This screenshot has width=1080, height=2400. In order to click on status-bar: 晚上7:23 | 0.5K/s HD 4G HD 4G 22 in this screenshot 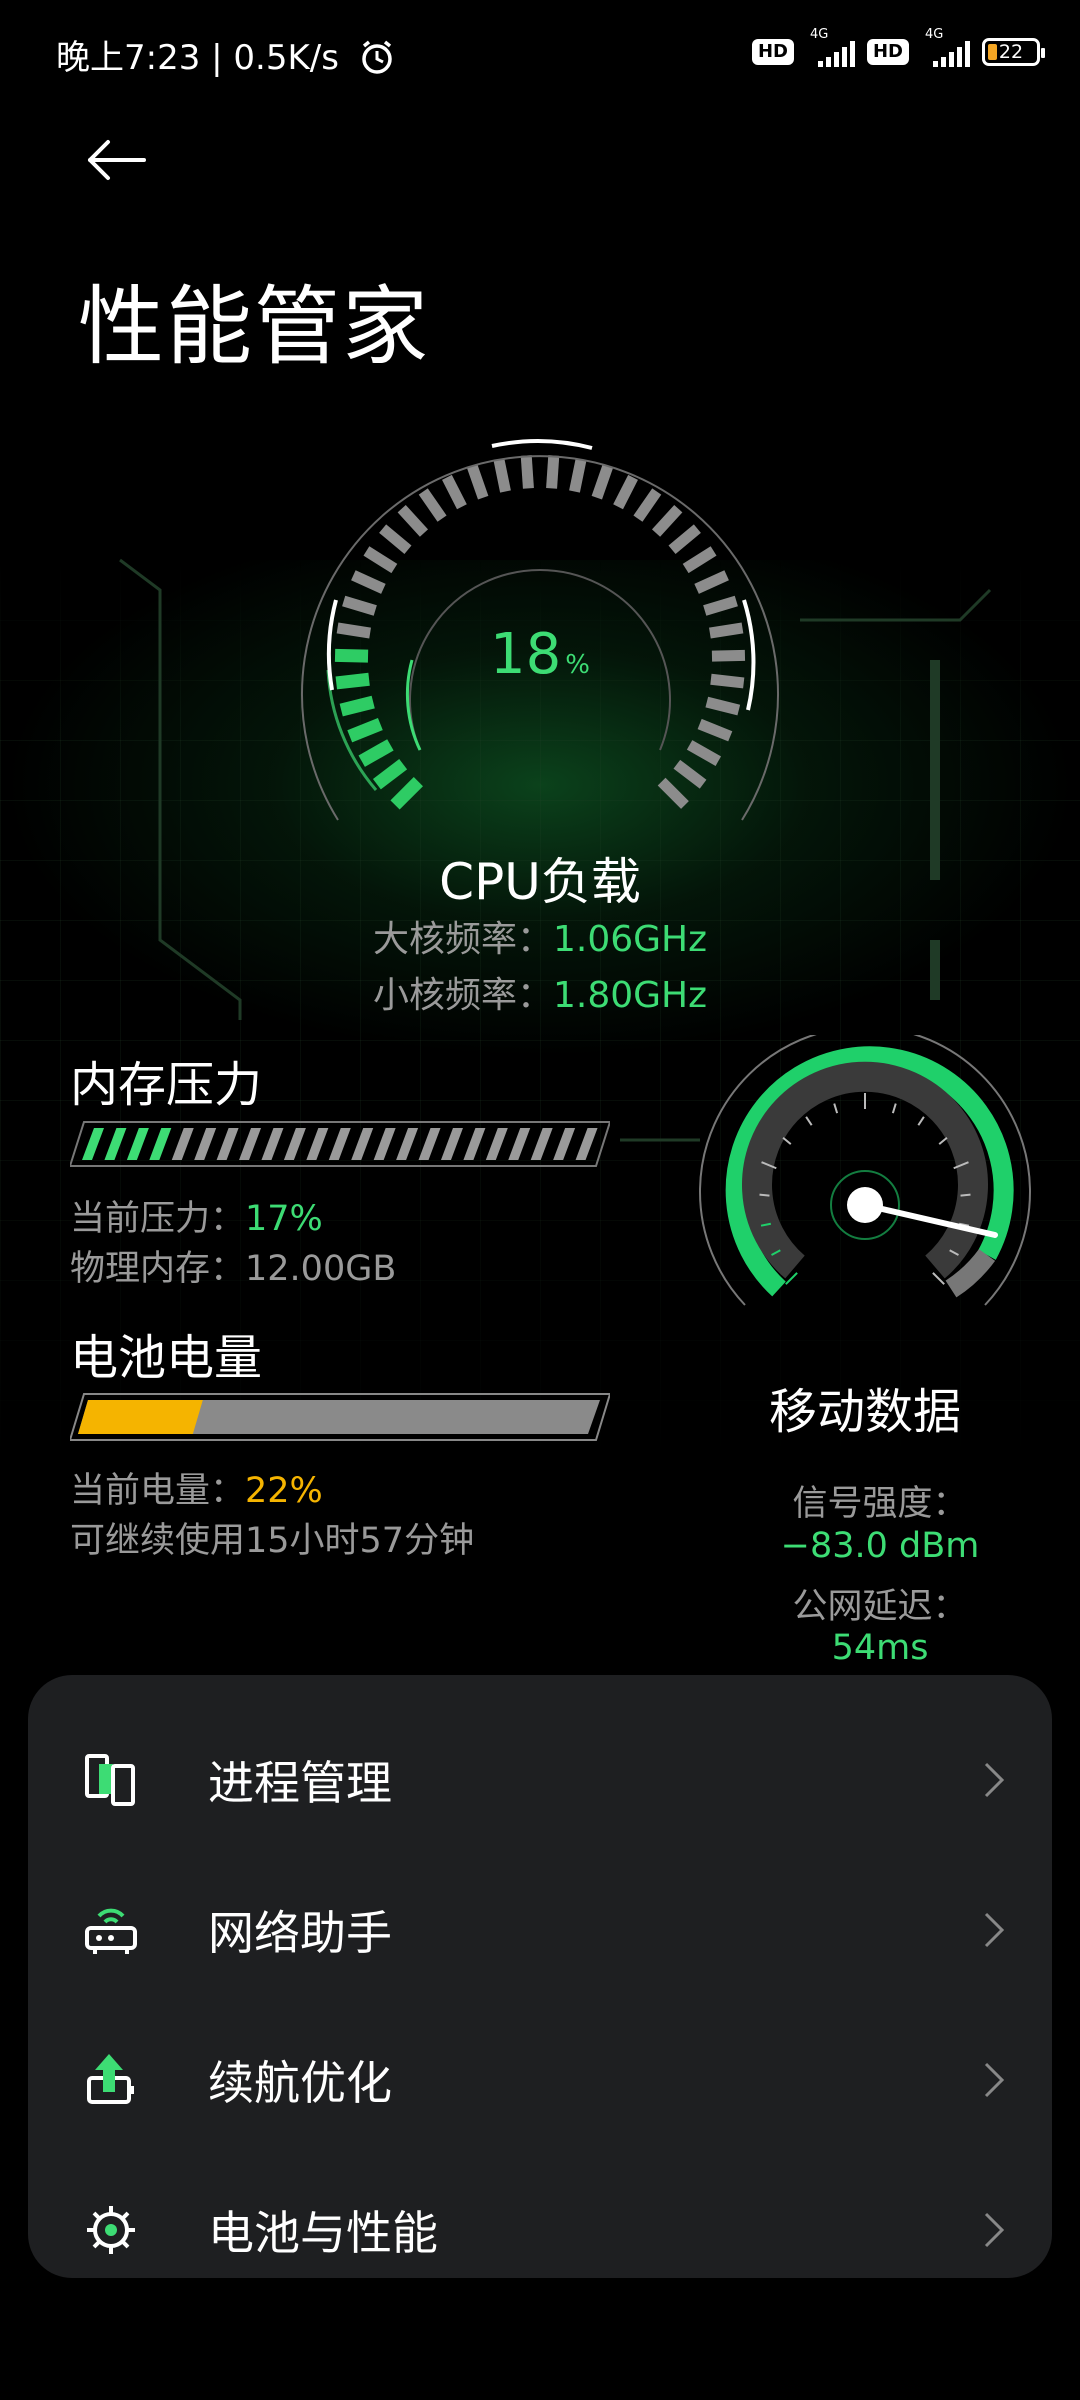, I will do `click(540, 52)`.